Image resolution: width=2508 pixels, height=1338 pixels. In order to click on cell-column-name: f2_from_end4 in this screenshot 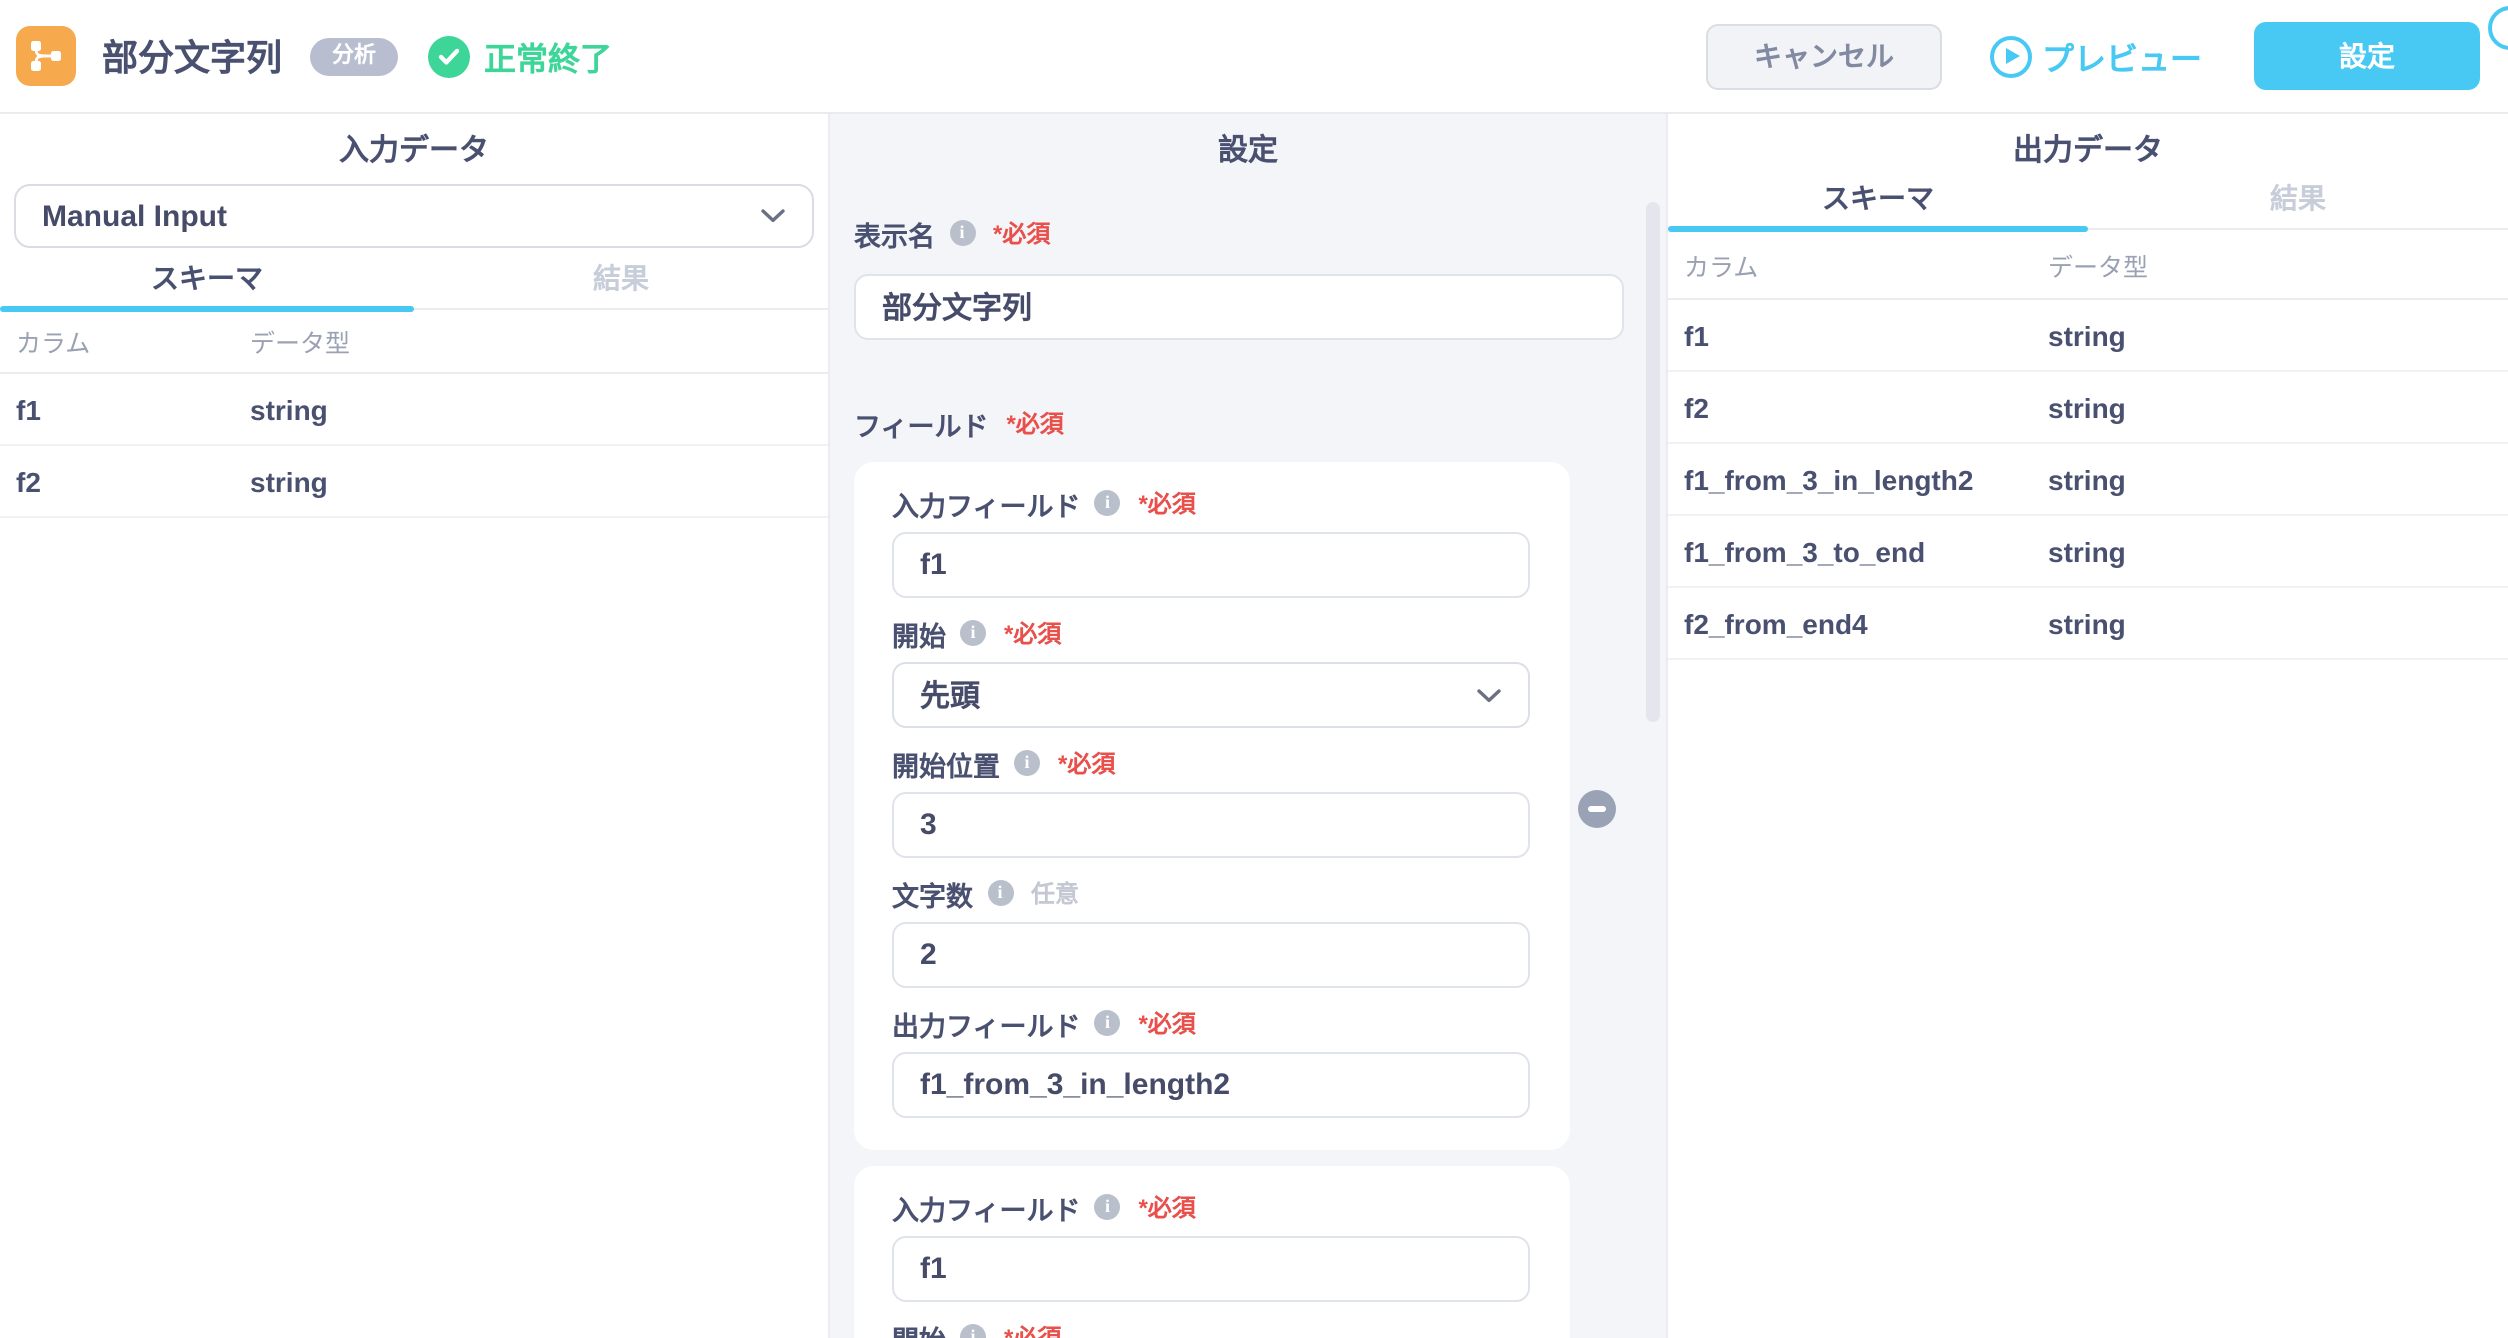, I will do `click(1776, 623)`.